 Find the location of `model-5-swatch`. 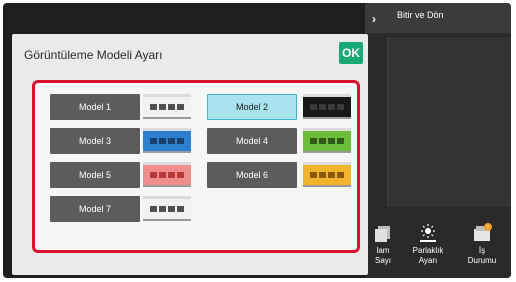

model-5-swatch is located at coordinates (167, 174).